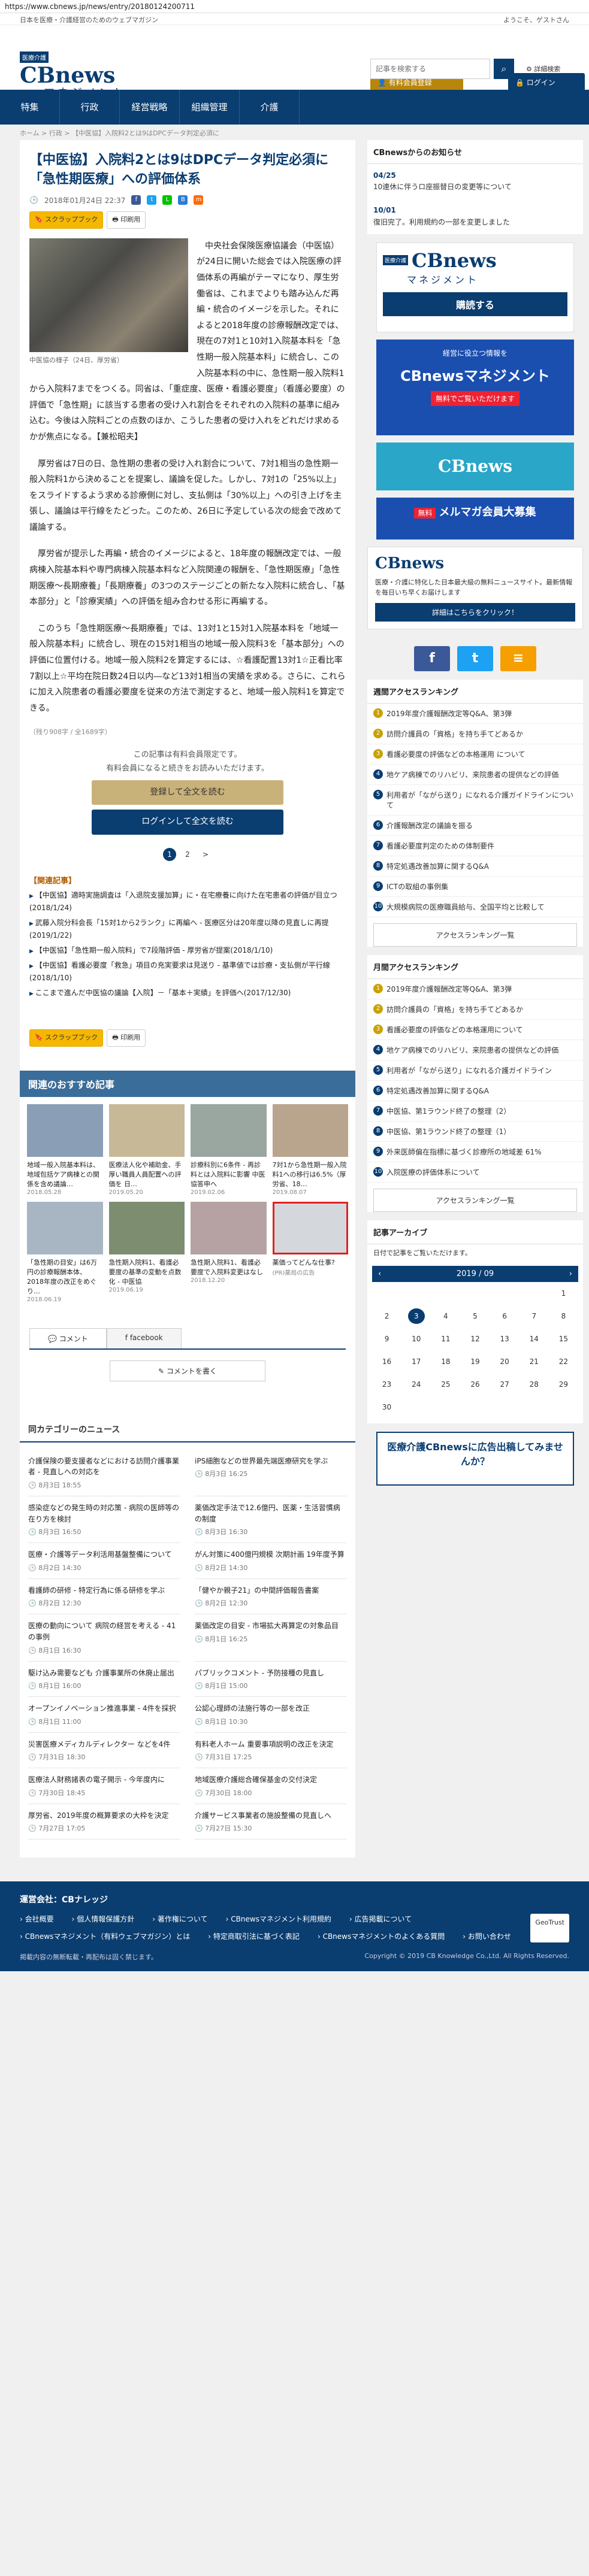 The height and width of the screenshot is (2576, 589). What do you see at coordinates (387, 1339) in the screenshot?
I see `calendar-day: 9` at bounding box center [387, 1339].